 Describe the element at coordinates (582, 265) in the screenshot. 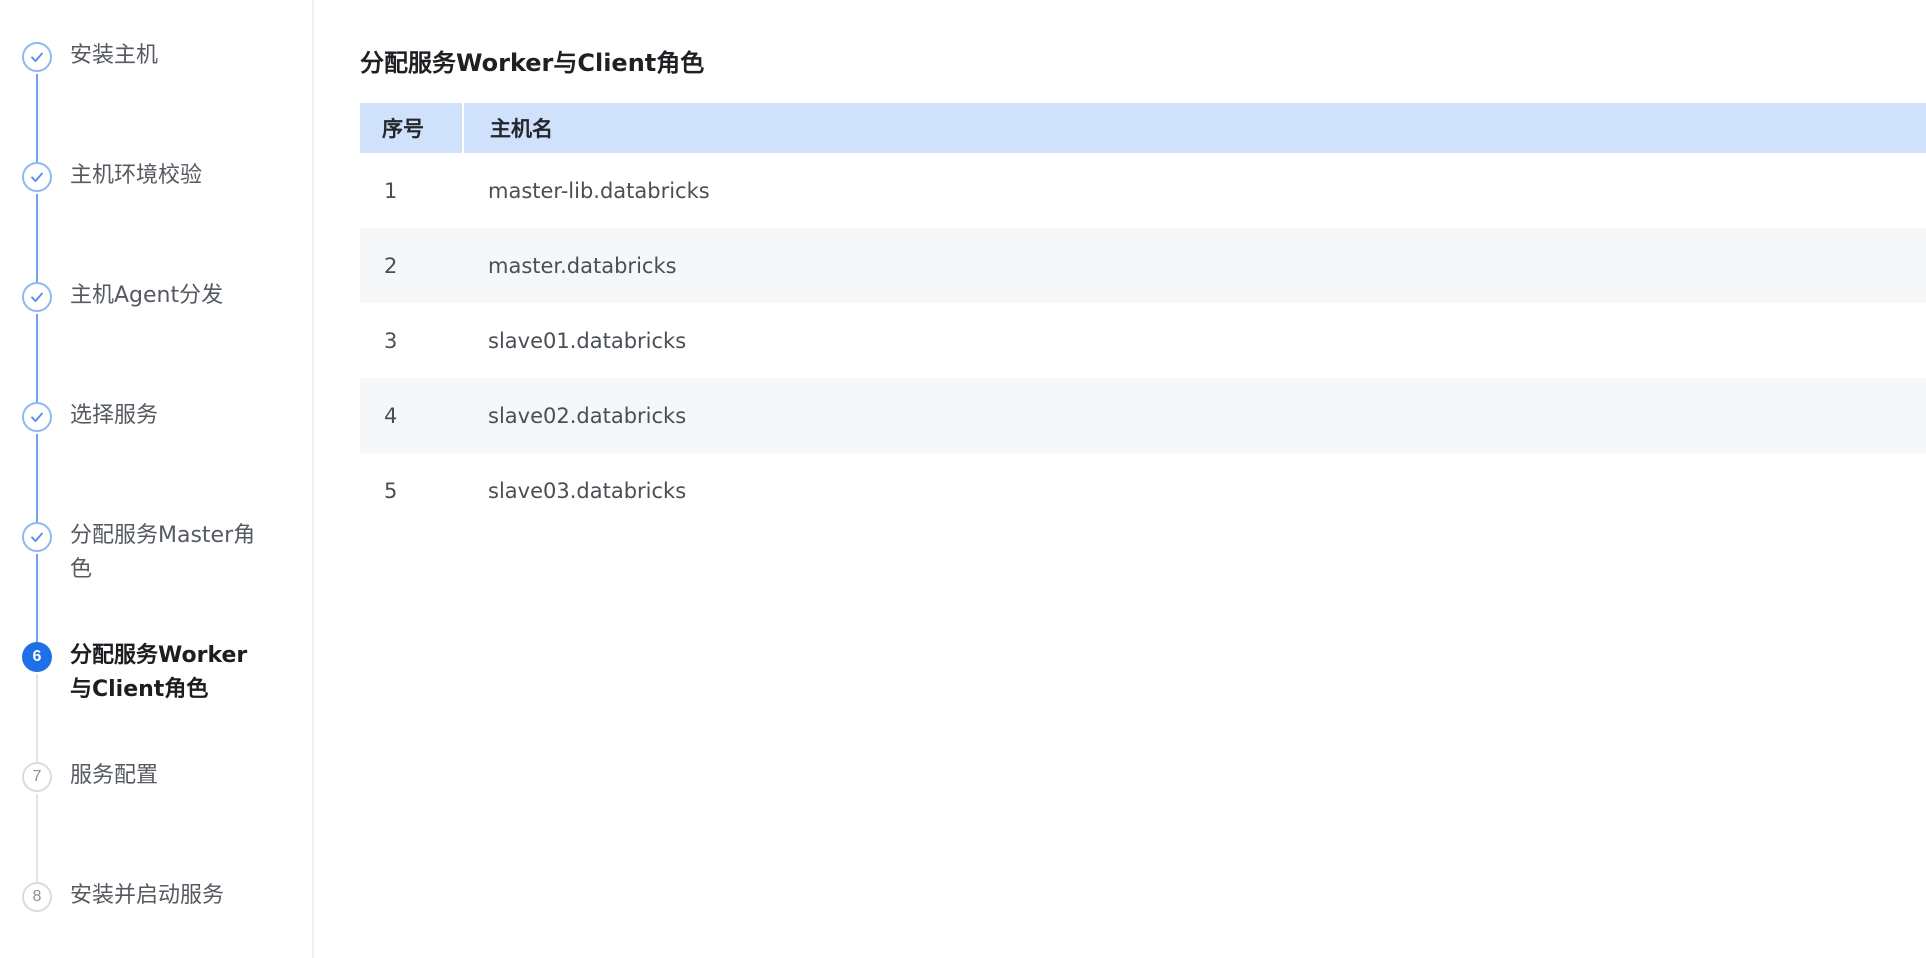

I see `cell-hostname: master.databricks` at that location.